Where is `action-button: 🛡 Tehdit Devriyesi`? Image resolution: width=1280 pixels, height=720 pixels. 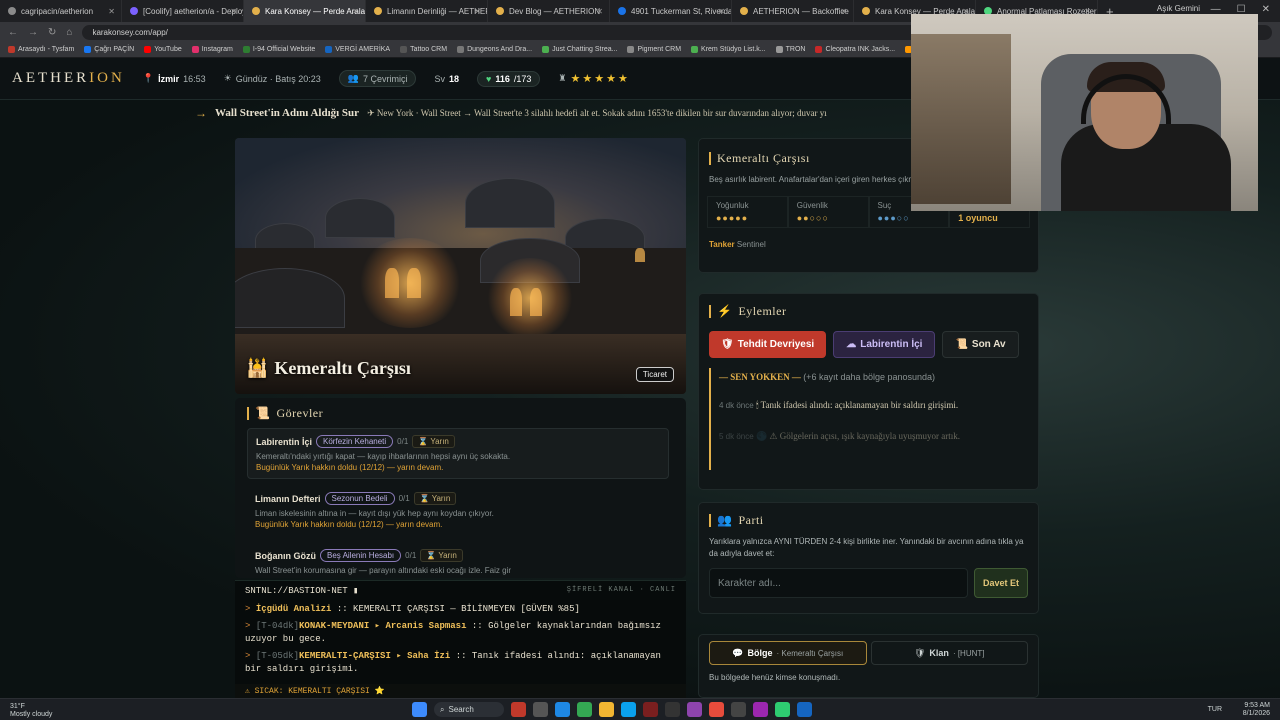 action-button: 🛡 Tehdit Devriyesi is located at coordinates (768, 344).